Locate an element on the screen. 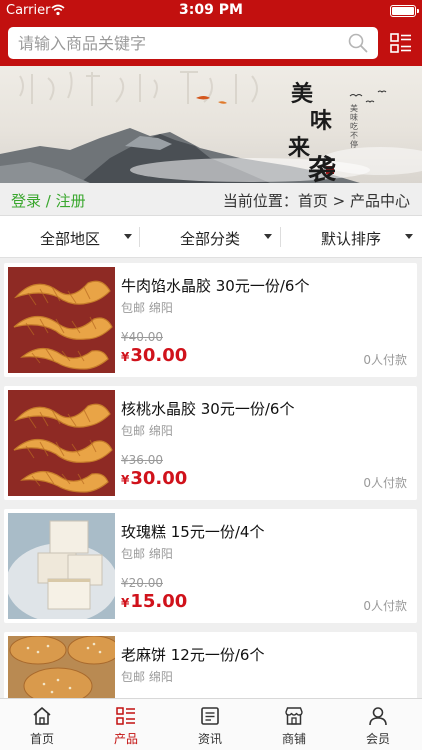 This screenshot has width=422, height=750. list-grid-icon is located at coordinates (401, 43).